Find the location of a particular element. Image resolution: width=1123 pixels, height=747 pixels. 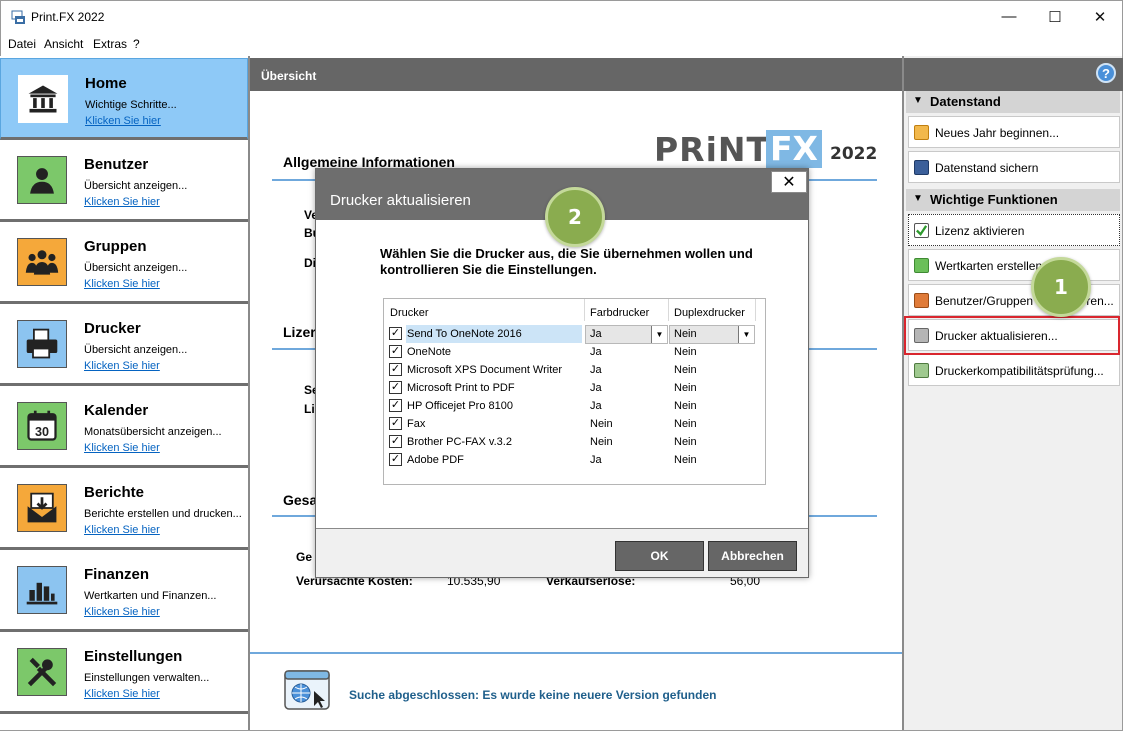

dialog-footer: OK Abbrechen is located at coordinates (562, 552).